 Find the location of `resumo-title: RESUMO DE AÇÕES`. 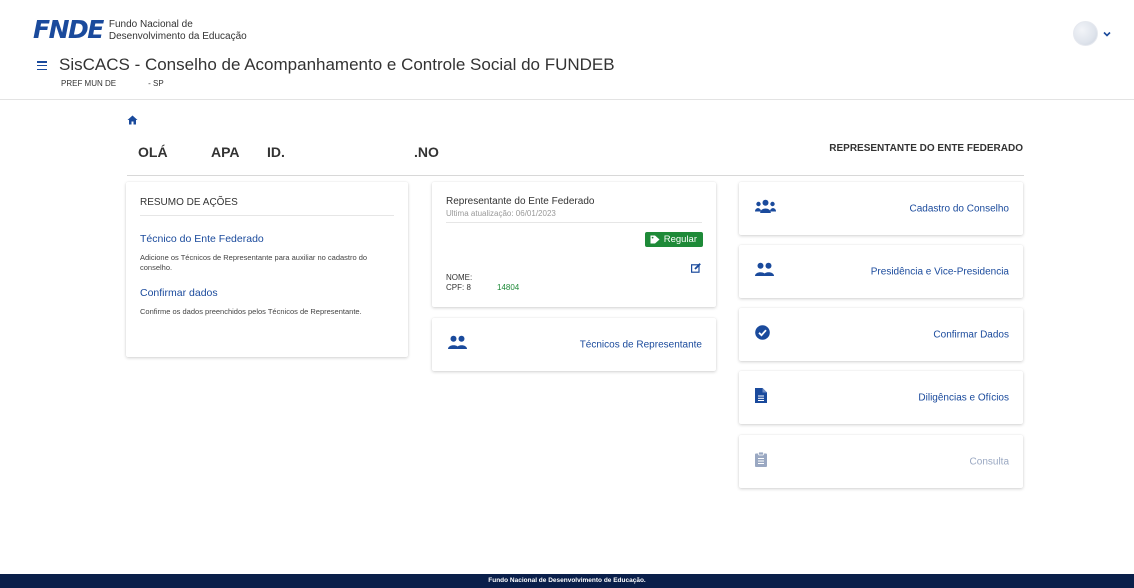

resumo-title: RESUMO DE AÇÕES is located at coordinates (267, 206).